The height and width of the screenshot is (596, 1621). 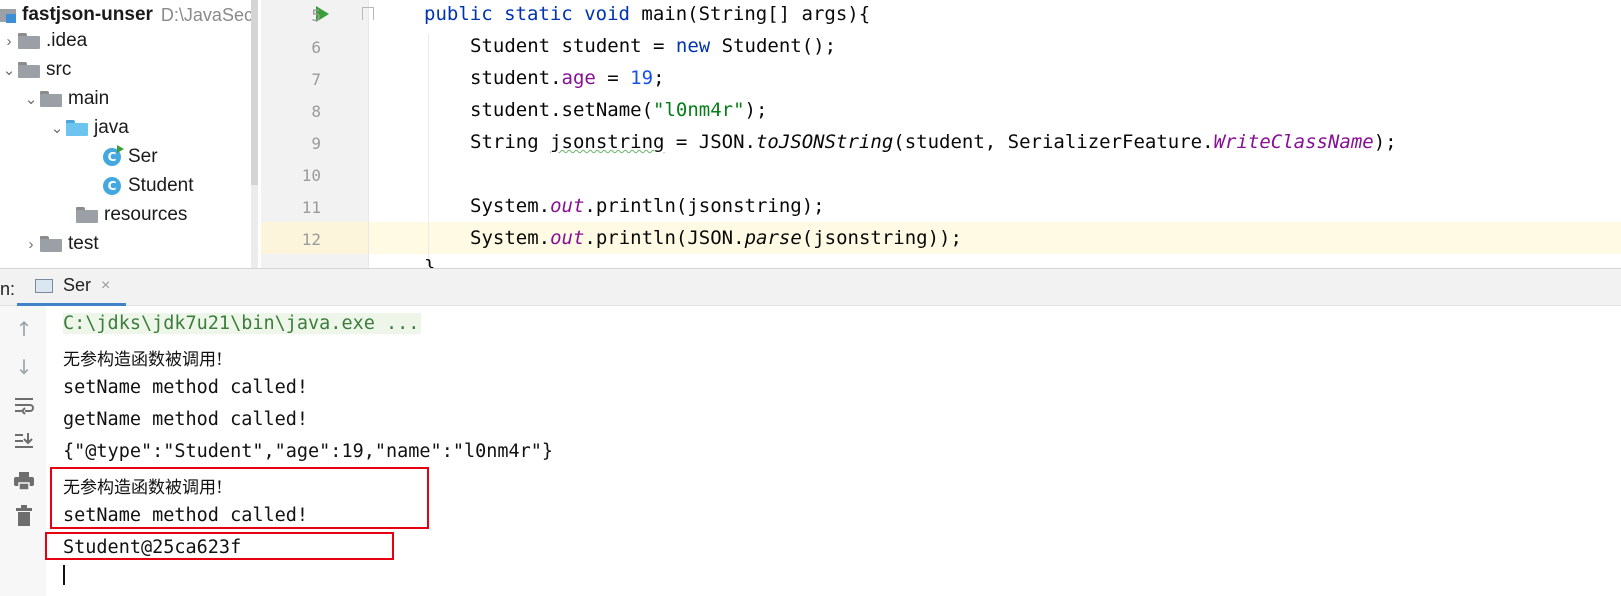 I want to click on project-name: fastjson-unser, so click(x=87, y=14).